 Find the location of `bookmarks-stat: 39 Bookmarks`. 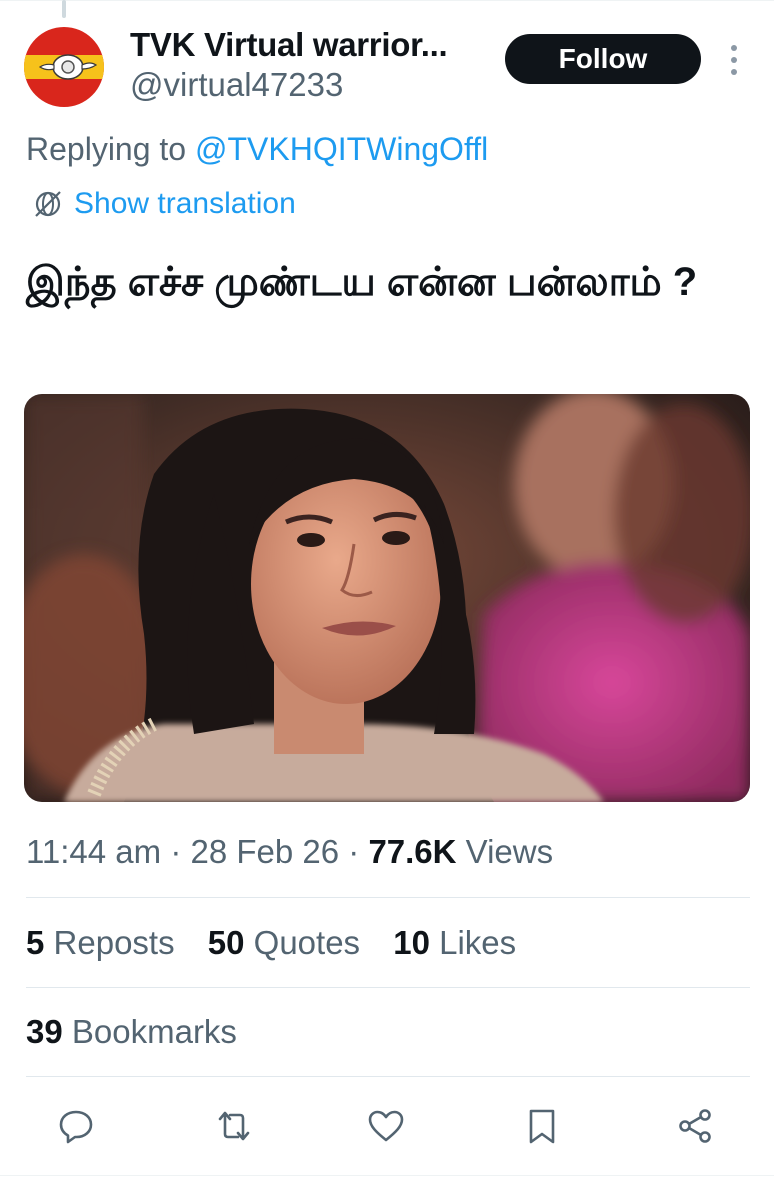

bookmarks-stat: 39 Bookmarks is located at coordinates (131, 1032).